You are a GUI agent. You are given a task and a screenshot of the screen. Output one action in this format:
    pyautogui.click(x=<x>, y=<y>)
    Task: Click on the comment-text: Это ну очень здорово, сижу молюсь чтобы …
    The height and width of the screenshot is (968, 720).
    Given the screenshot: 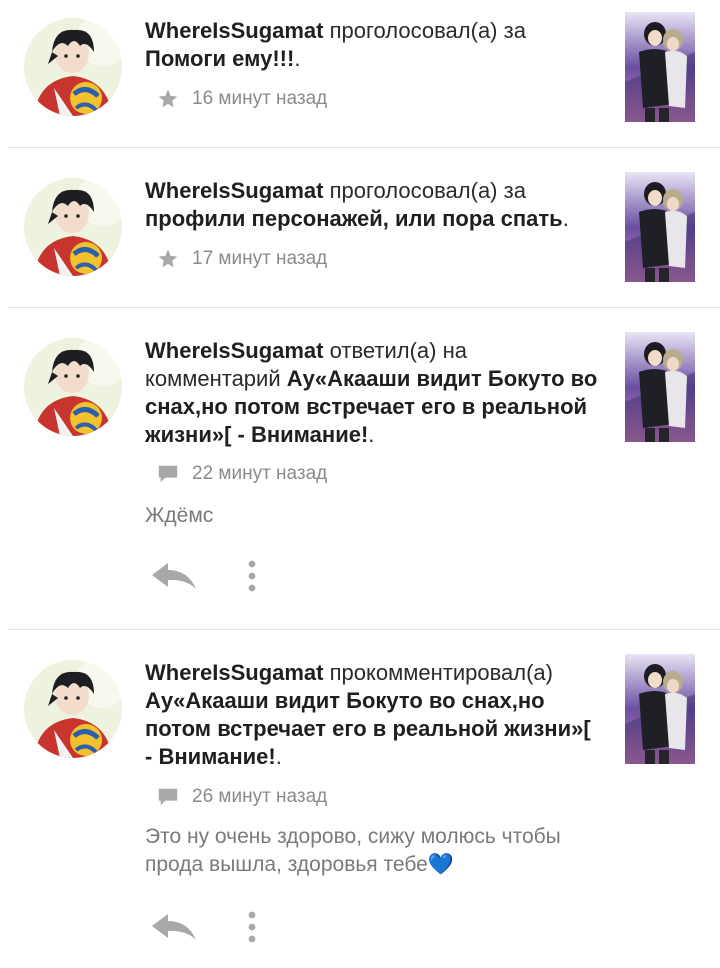 What is the action you would take?
    pyautogui.click(x=353, y=850)
    